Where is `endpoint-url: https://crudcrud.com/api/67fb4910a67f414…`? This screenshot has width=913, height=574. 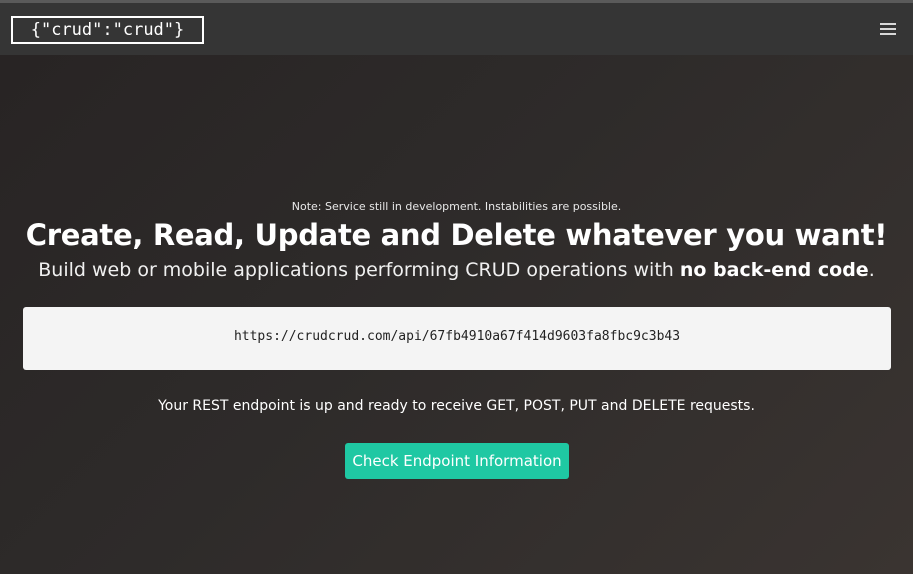
endpoint-url: https://crudcrud.com/api/67fb4910a67f414… is located at coordinates (457, 336).